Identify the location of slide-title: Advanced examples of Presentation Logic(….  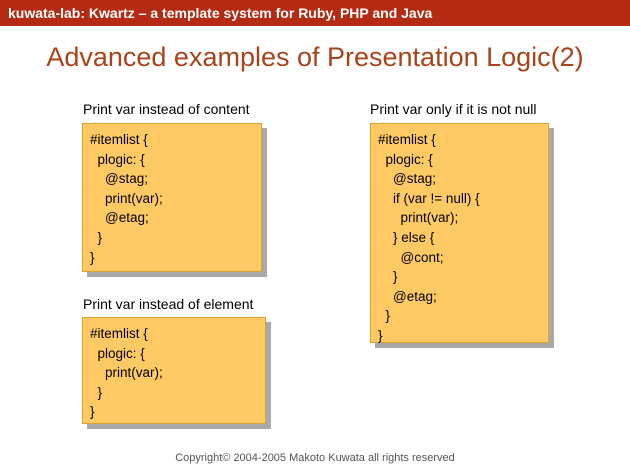
(315, 57).